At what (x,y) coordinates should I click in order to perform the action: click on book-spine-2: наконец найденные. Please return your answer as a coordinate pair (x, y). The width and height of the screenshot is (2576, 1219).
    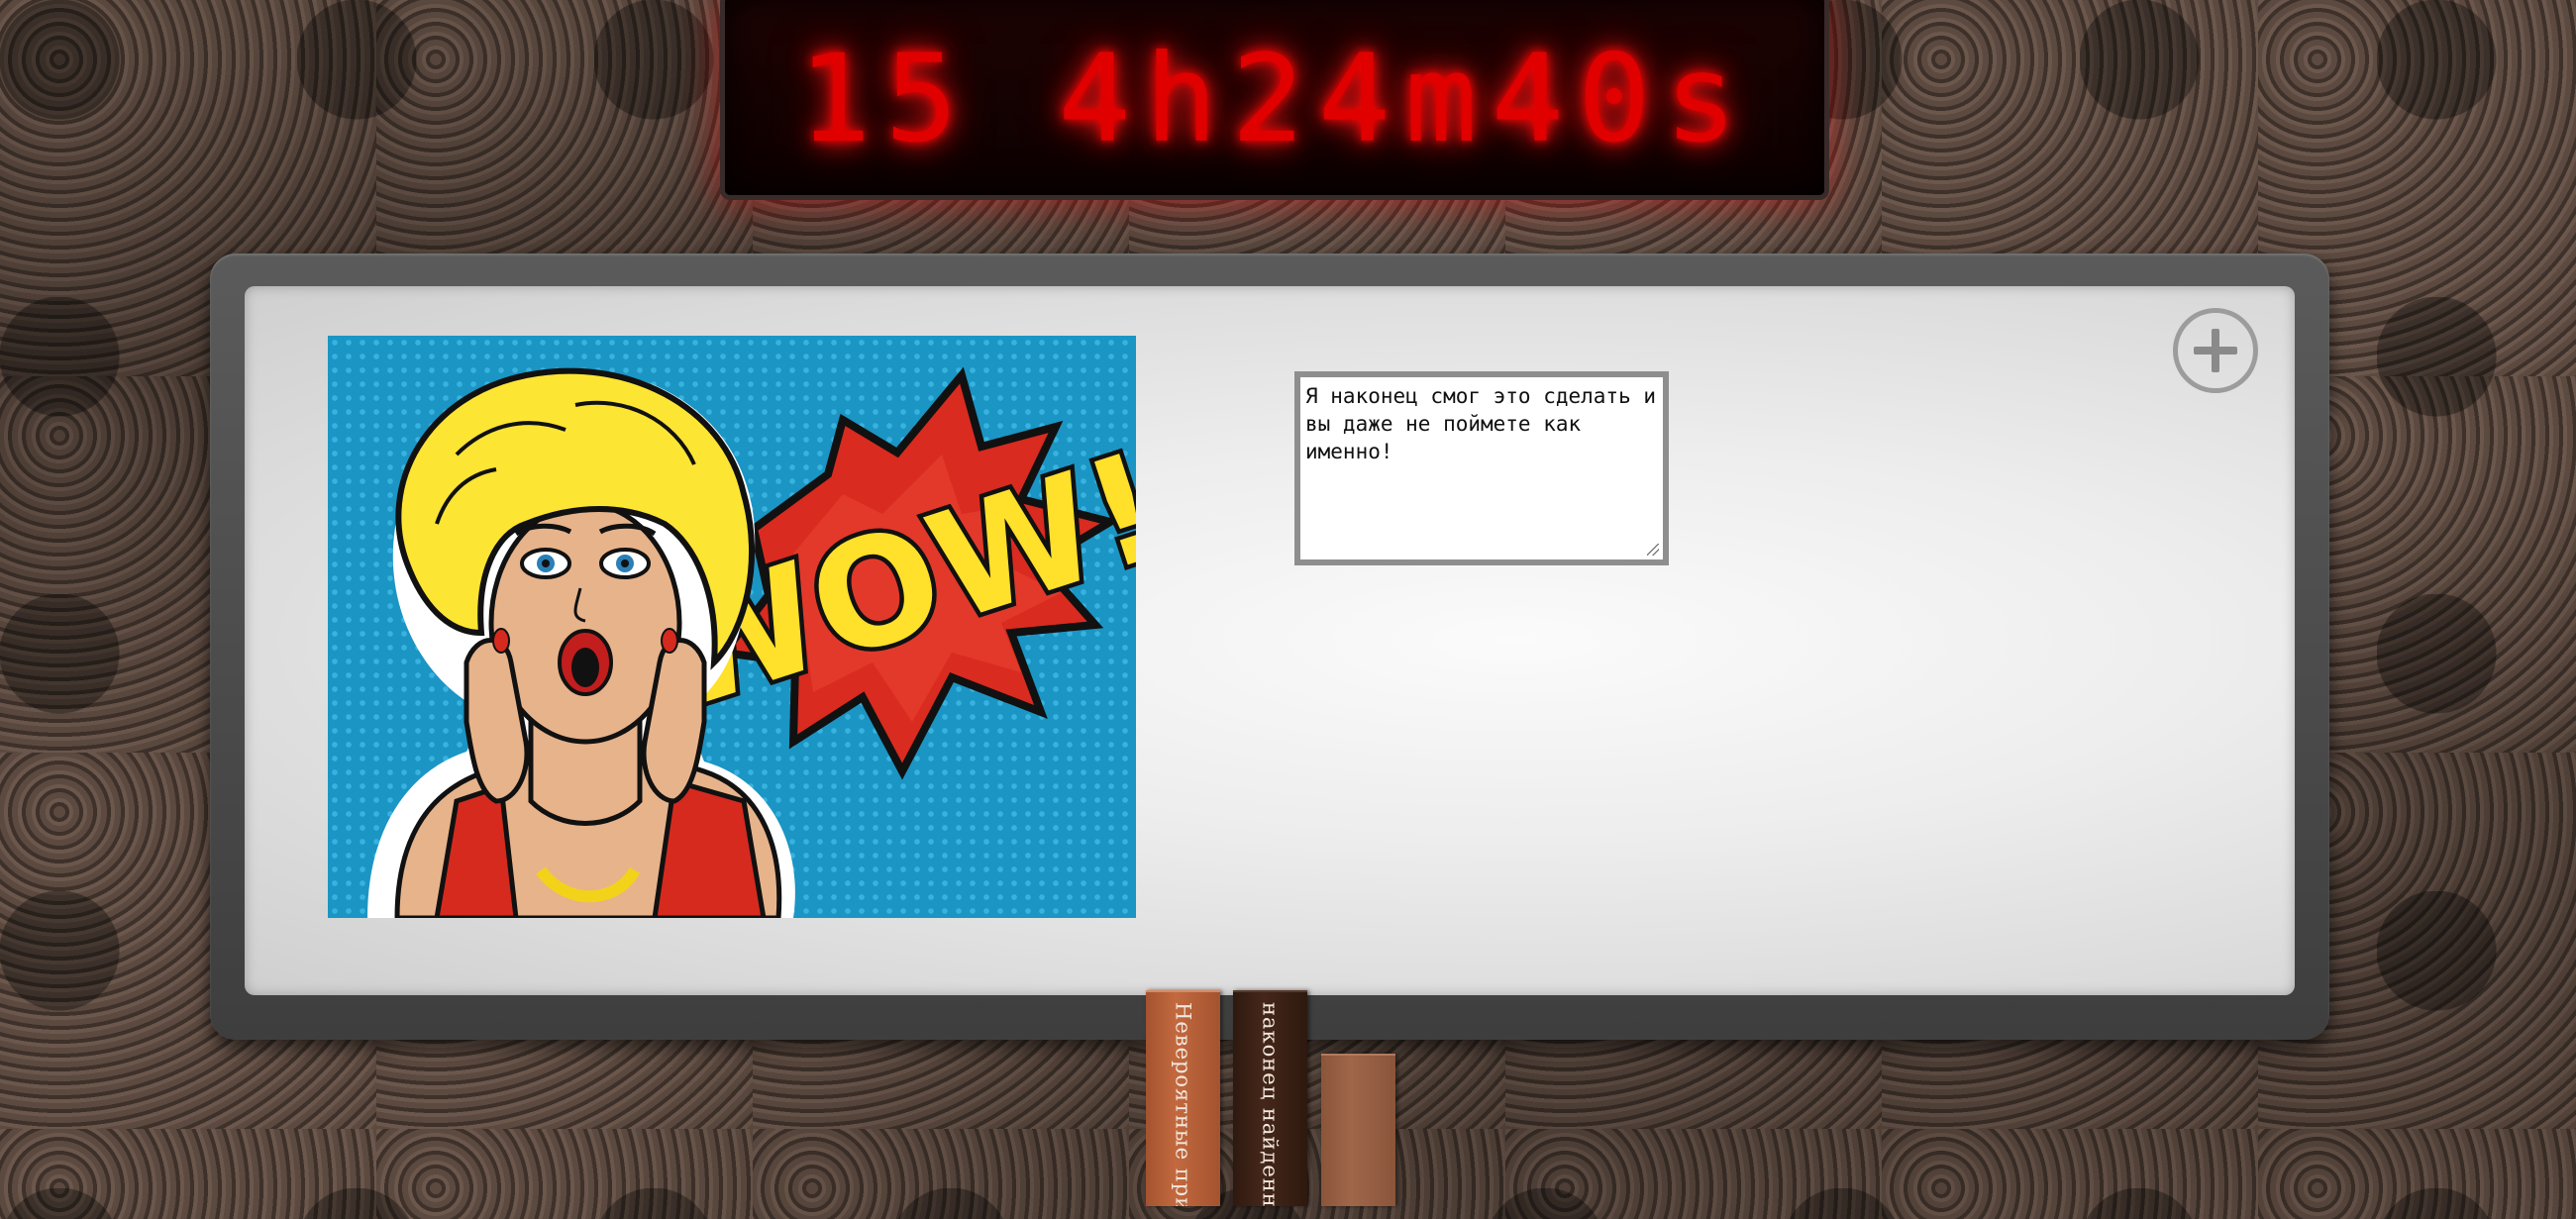
    Looking at the image, I should click on (1270, 1098).